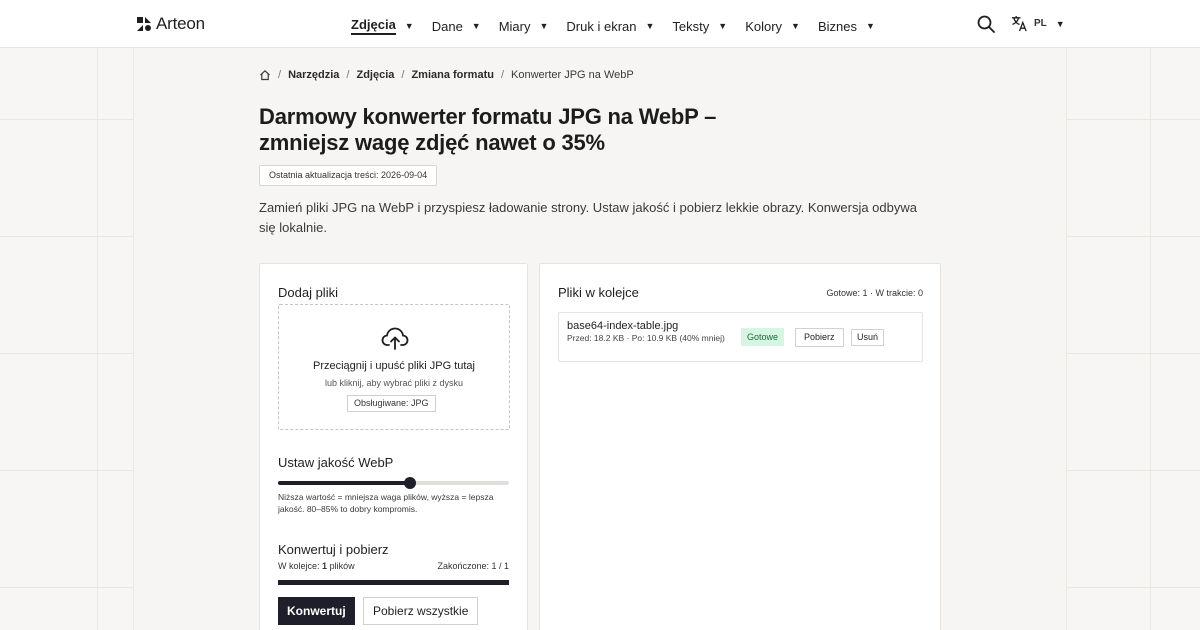 This screenshot has width=1200, height=630. I want to click on done-count: Zakończone: 1 / 1, so click(473, 566).